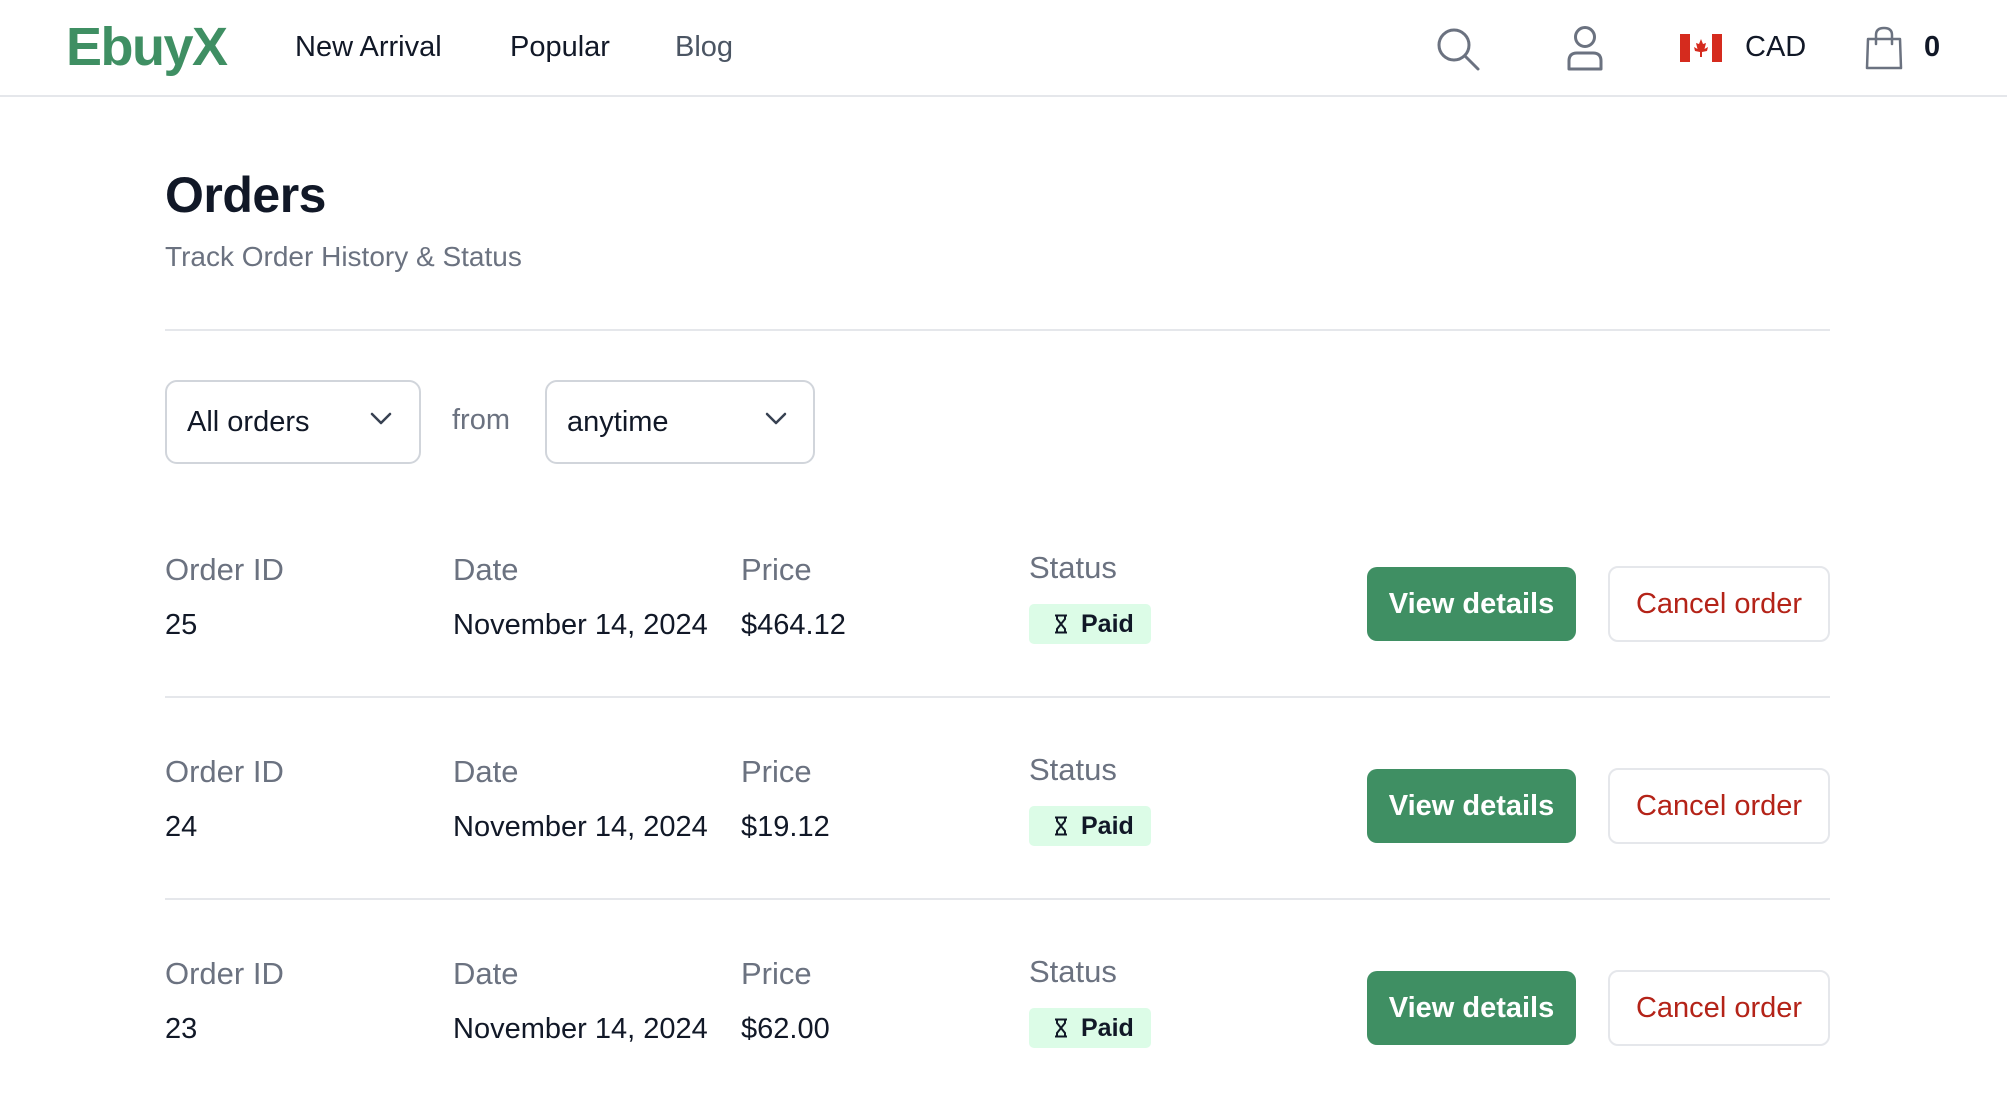 The width and height of the screenshot is (2007, 1095). Describe the element at coordinates (704, 47) in the screenshot. I see `nav-blog: Blog` at that location.